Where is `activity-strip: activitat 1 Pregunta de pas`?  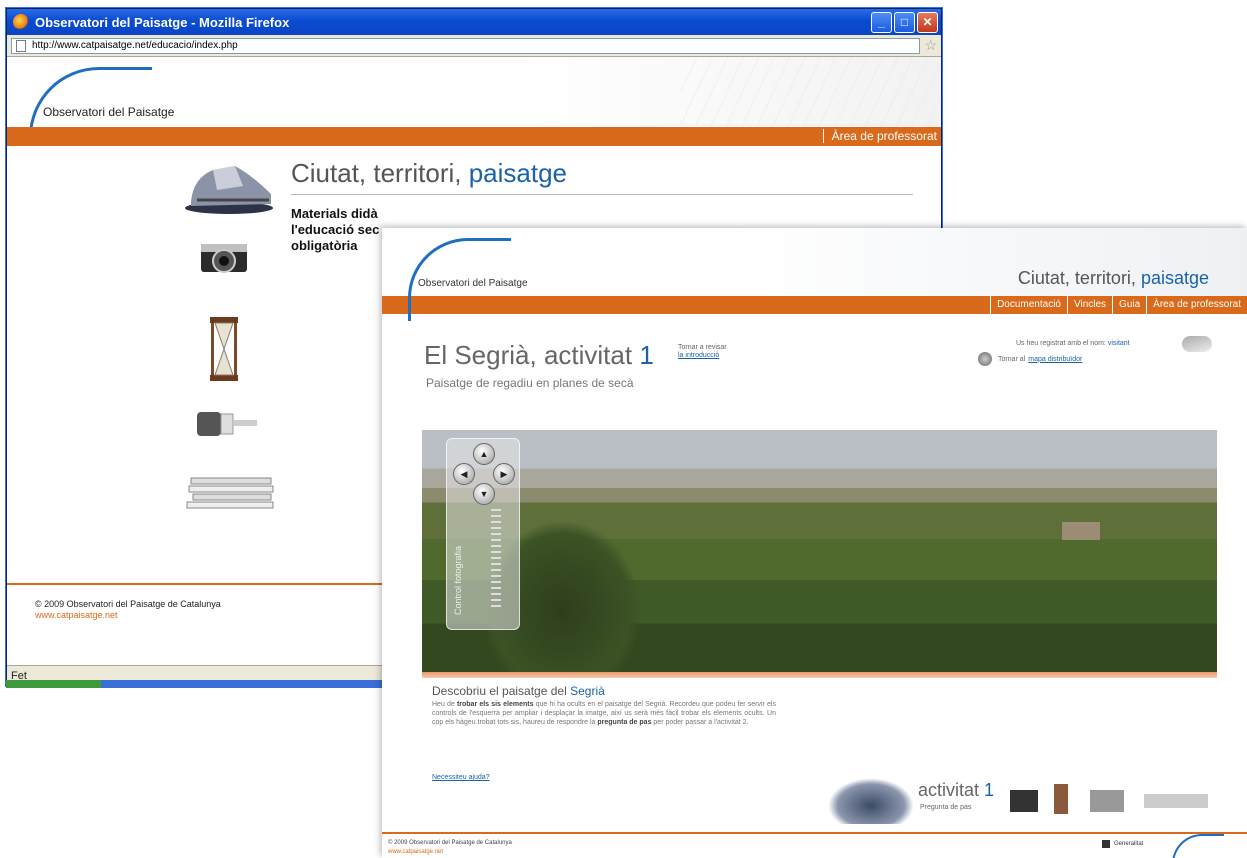
activity-strip: activitat 1 Pregunta de pas is located at coordinates (1023, 804).